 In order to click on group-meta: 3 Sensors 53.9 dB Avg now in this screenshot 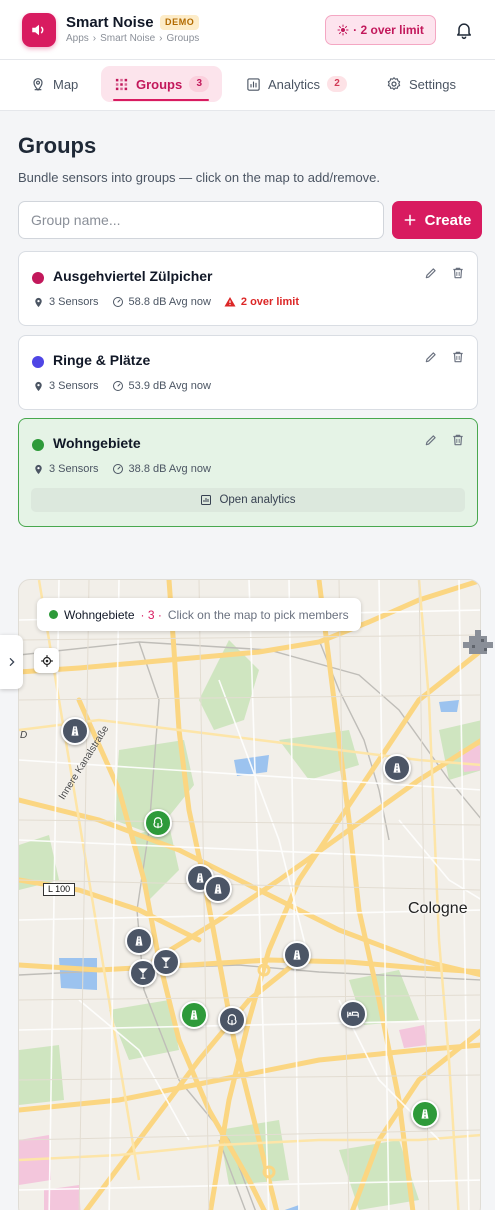, I will do `click(128, 386)`.